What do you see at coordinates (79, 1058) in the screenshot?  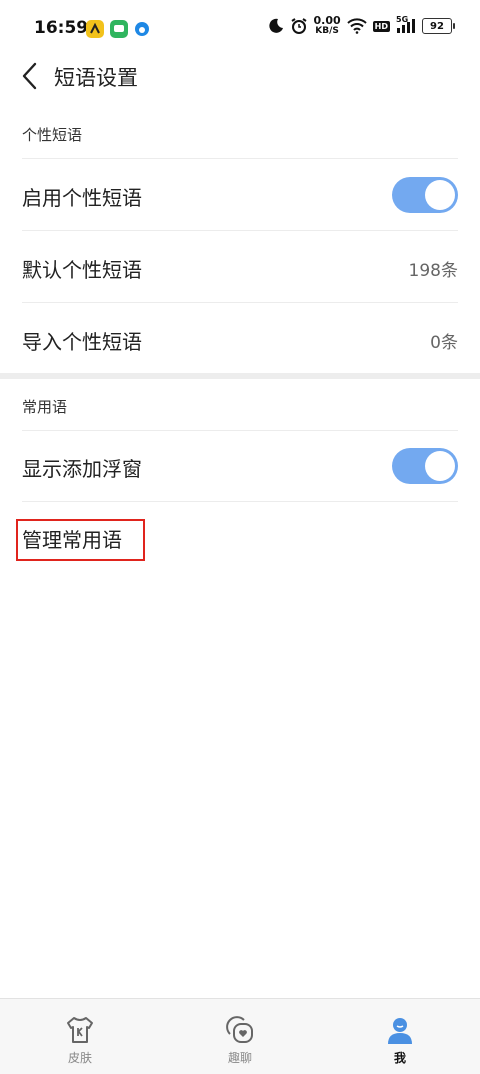 I see `nav-label: 皮肤` at bounding box center [79, 1058].